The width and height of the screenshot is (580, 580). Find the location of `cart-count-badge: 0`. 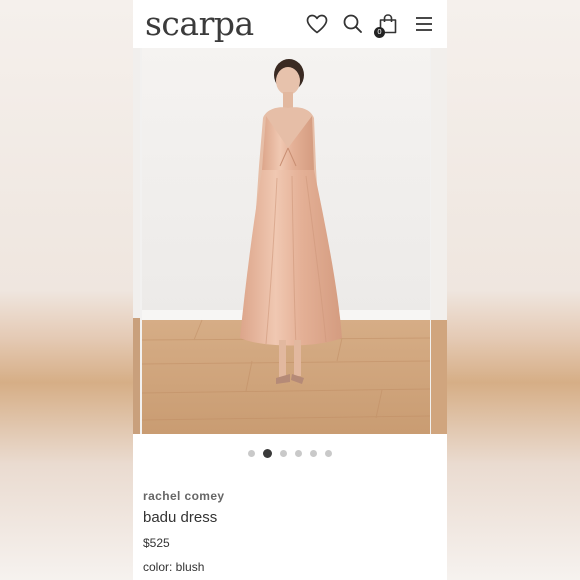

cart-count-badge: 0 is located at coordinates (379, 32).